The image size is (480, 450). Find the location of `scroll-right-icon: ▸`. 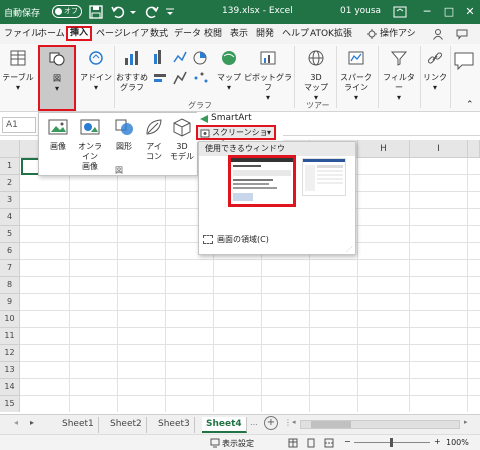

scroll-right-icon: ▸ is located at coordinates (466, 422).